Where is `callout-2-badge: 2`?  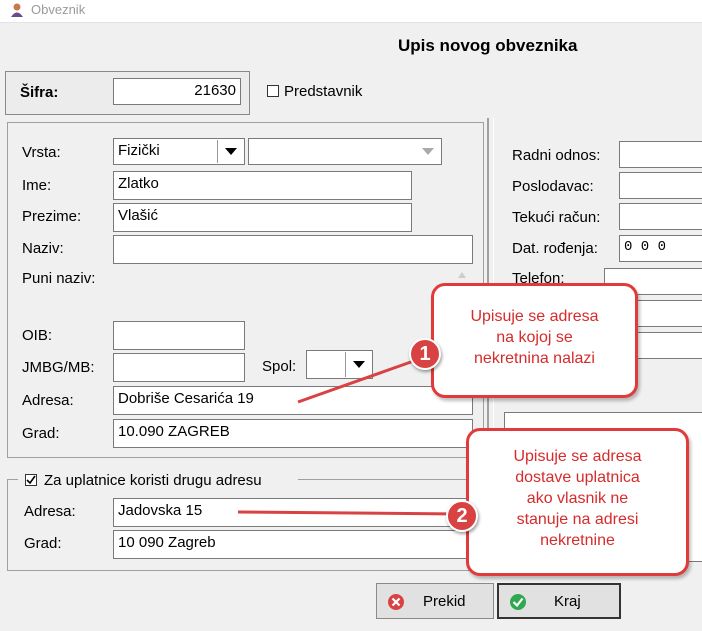 callout-2-badge: 2 is located at coordinates (462, 516).